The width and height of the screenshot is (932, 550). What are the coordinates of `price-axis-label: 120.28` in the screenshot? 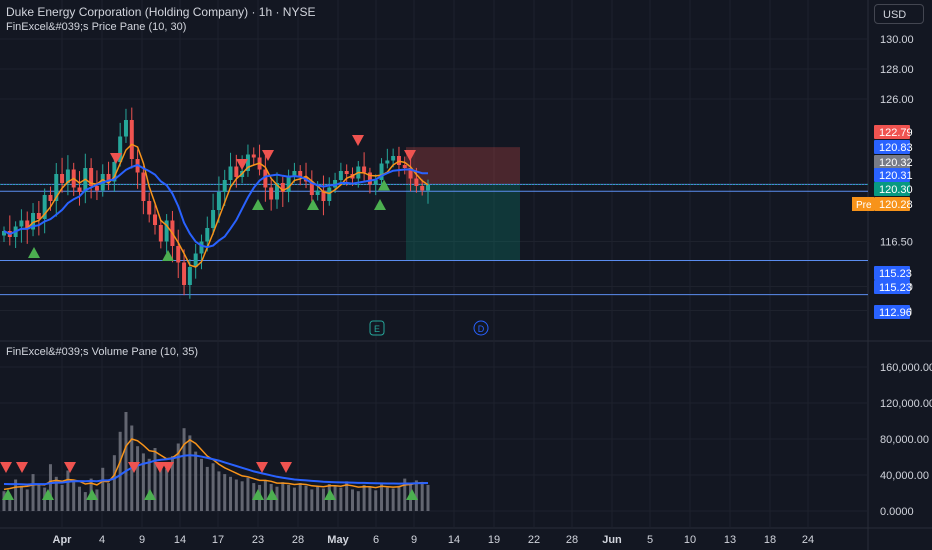 It's located at (896, 205).